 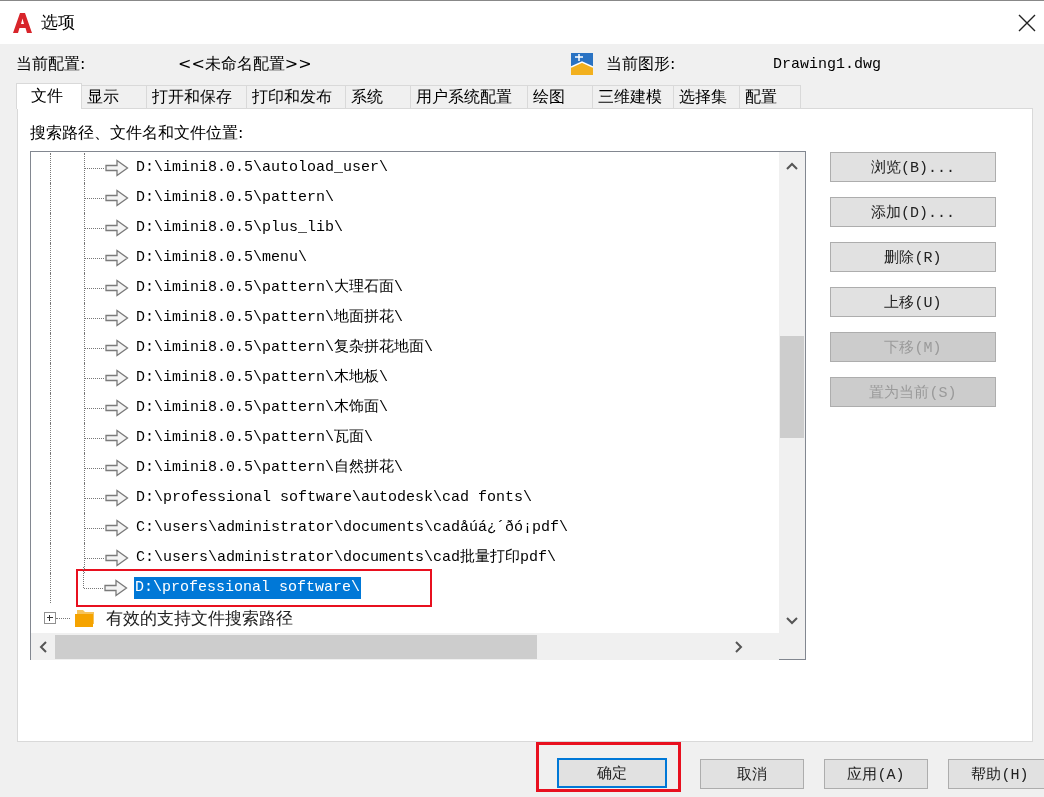 I want to click on dialog-button: 帮助(H), so click(x=996, y=774).